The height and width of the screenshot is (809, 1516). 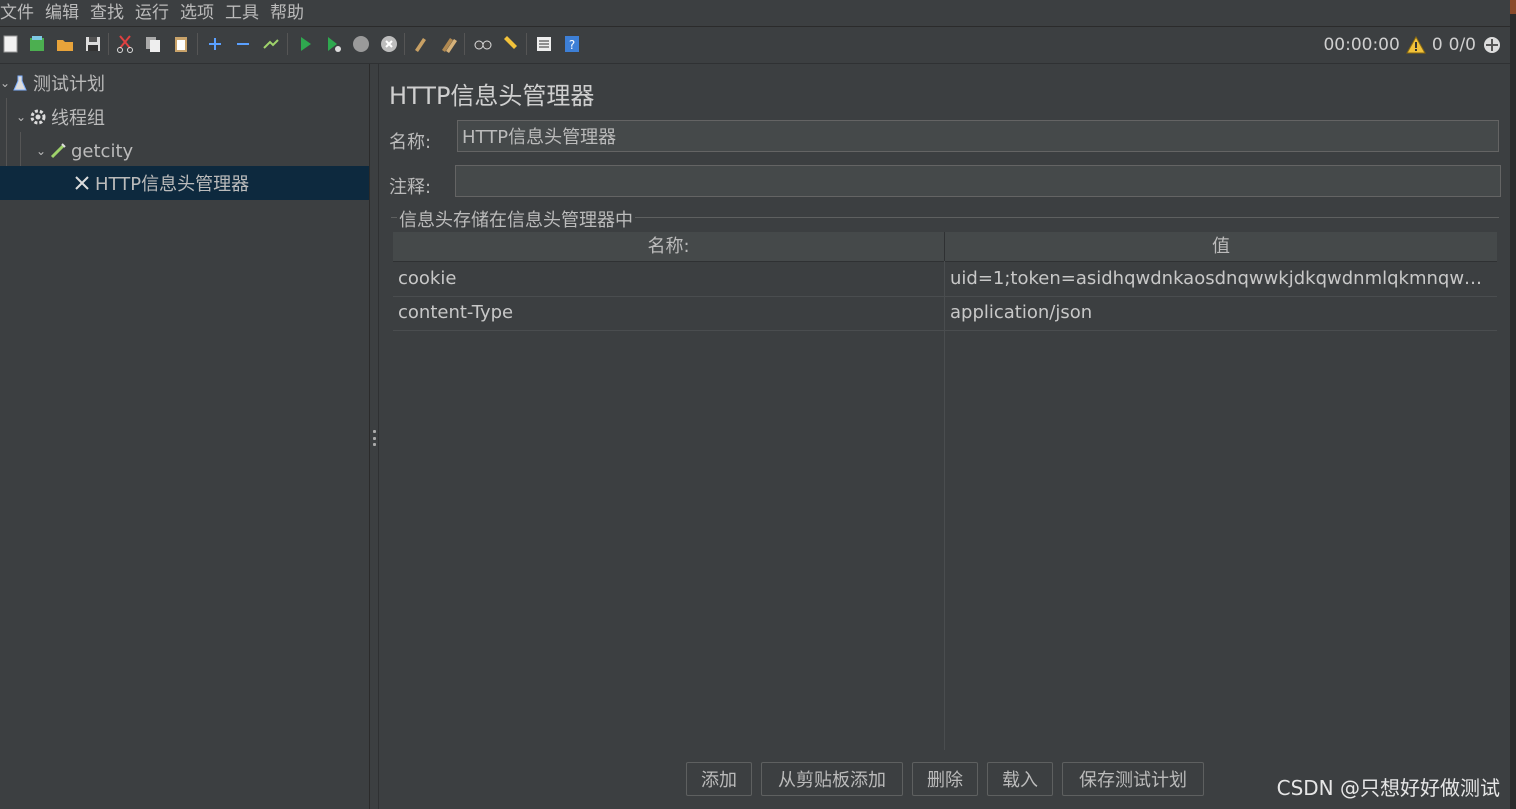 I want to click on cut-icon, so click(x=125, y=44).